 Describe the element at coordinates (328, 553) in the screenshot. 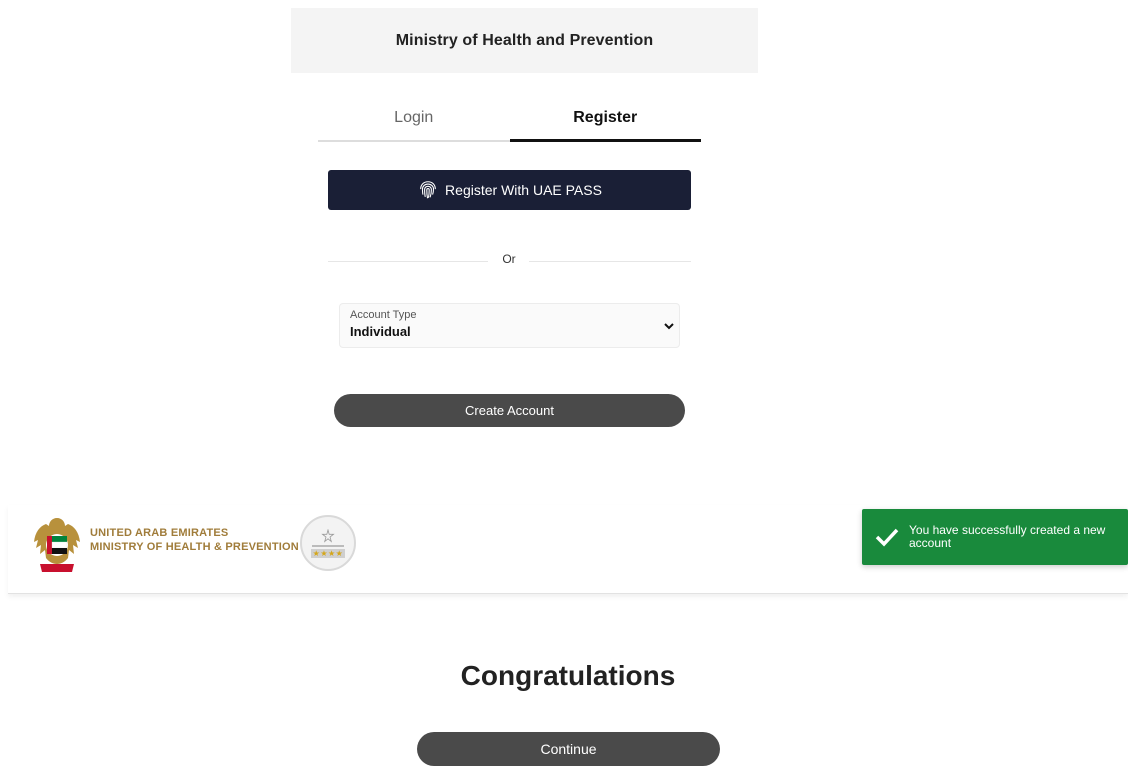

I see `badge-stars-icon: ★★★★` at that location.